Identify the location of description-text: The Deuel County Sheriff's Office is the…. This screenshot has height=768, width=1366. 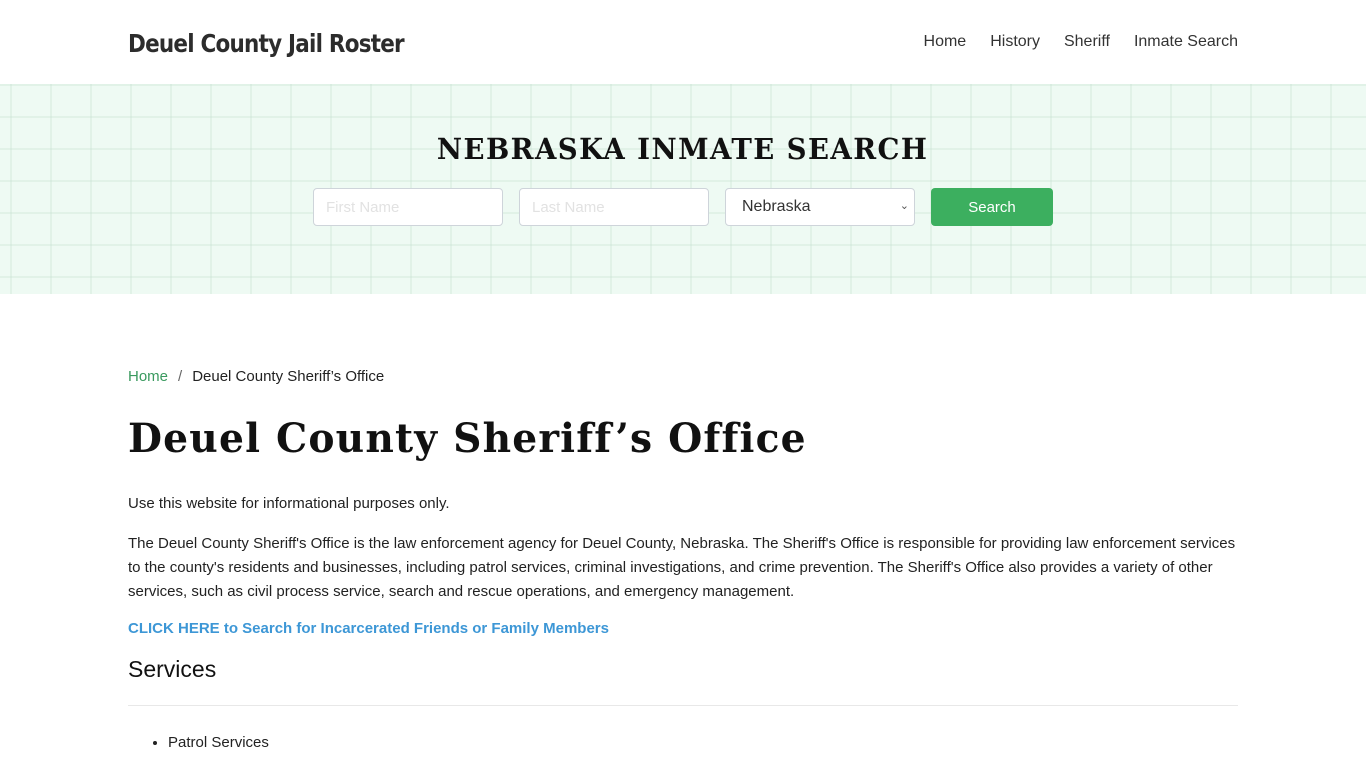
(682, 567).